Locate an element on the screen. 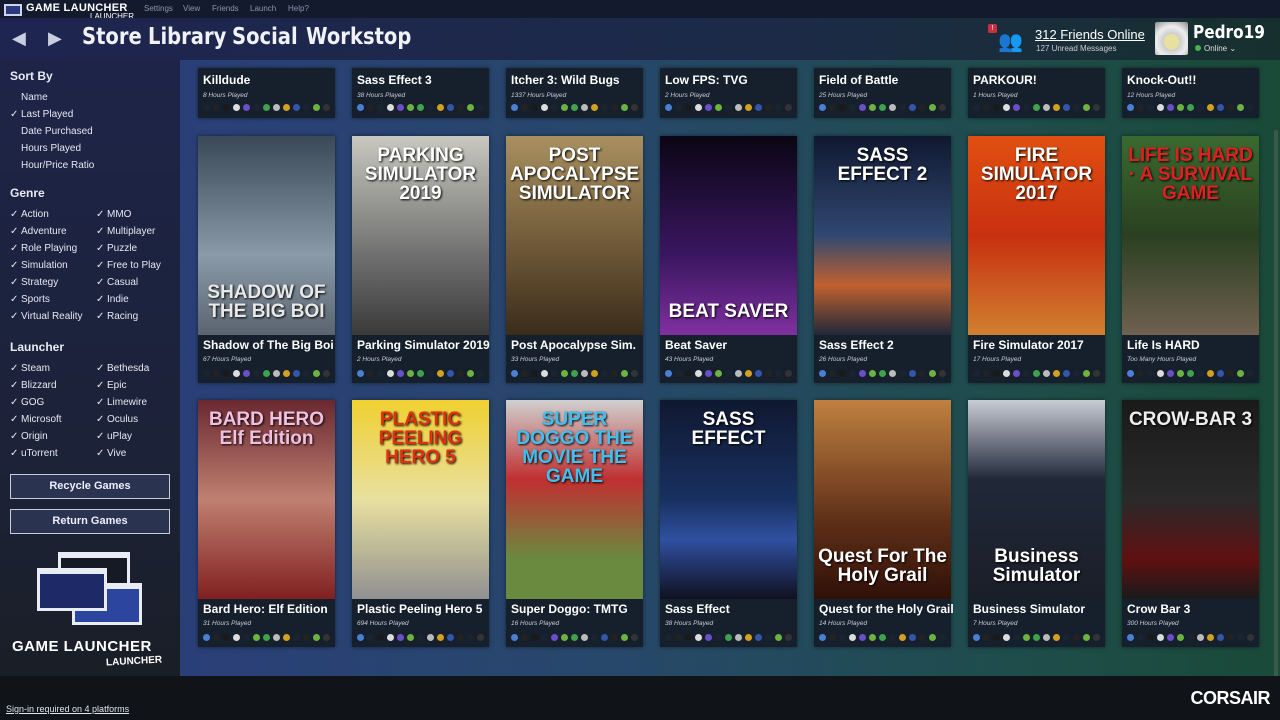 This screenshot has width=1280, height=720. recycle-games-button: Recycle Games is located at coordinates (90, 486).